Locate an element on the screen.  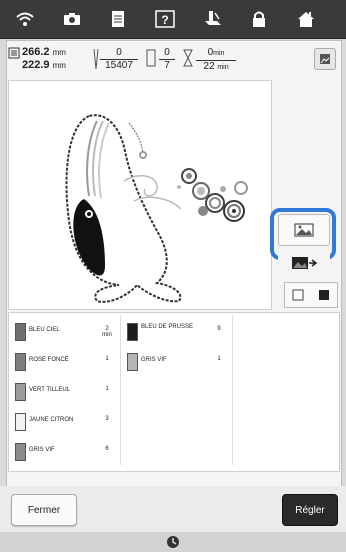
top-toolbar: ? is located at coordinates (173, 19).